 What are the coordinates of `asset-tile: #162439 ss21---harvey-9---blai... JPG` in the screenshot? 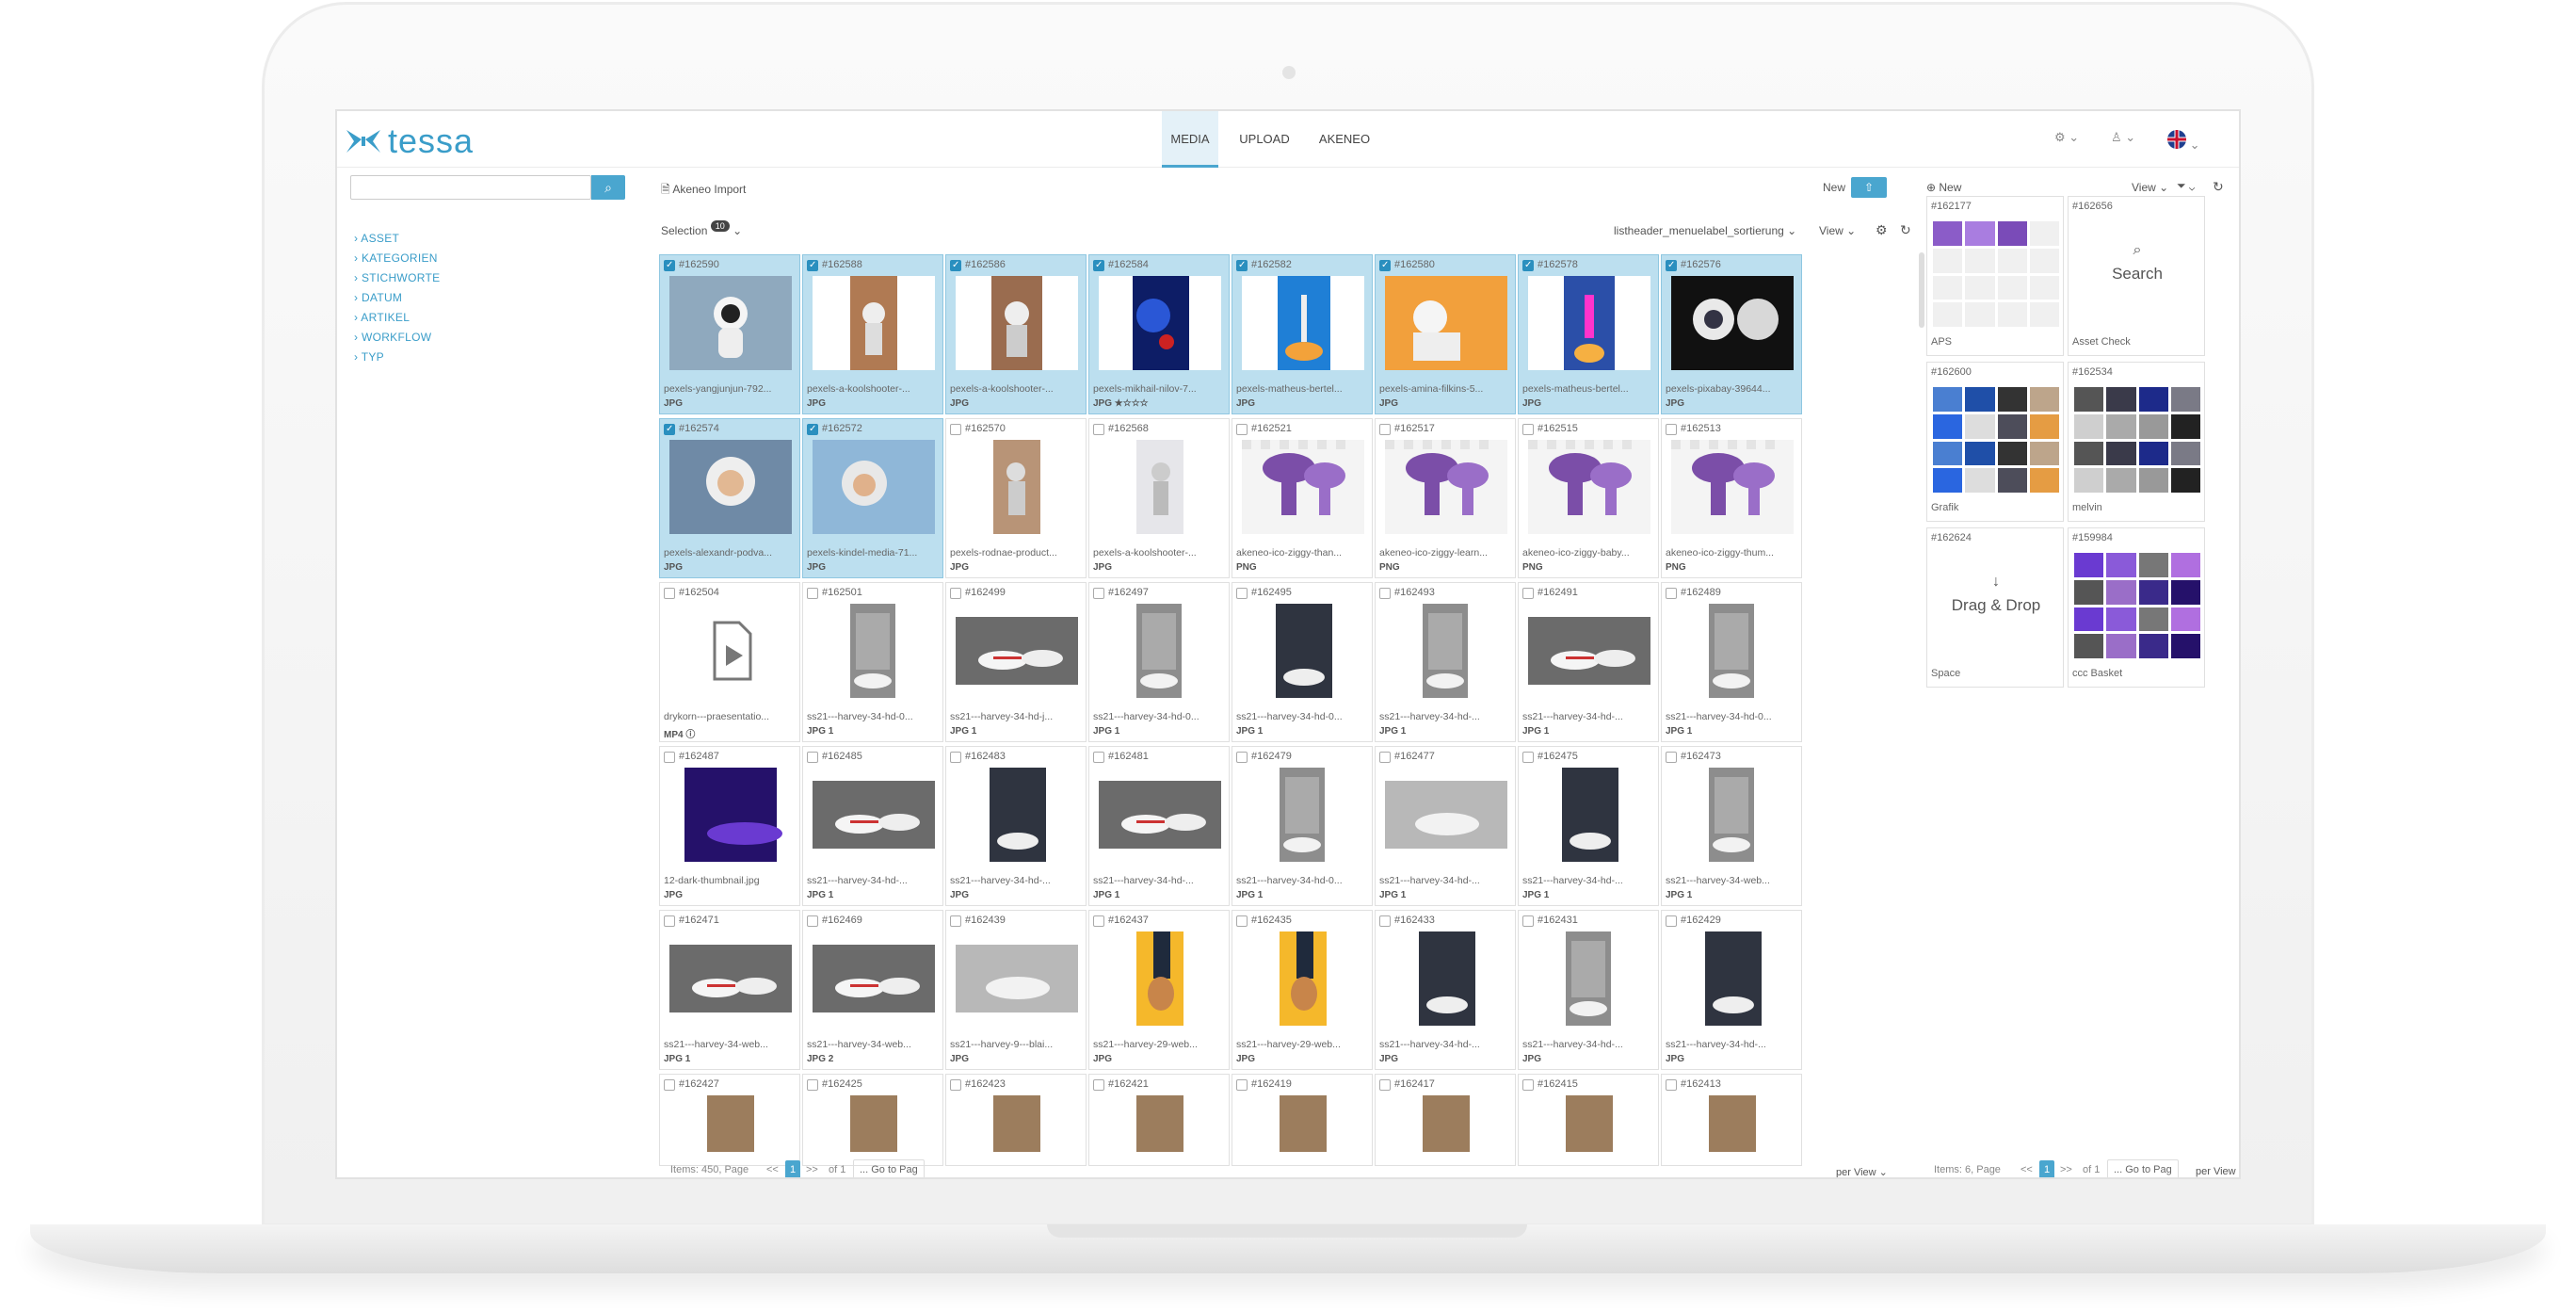 It's located at (1016, 990).